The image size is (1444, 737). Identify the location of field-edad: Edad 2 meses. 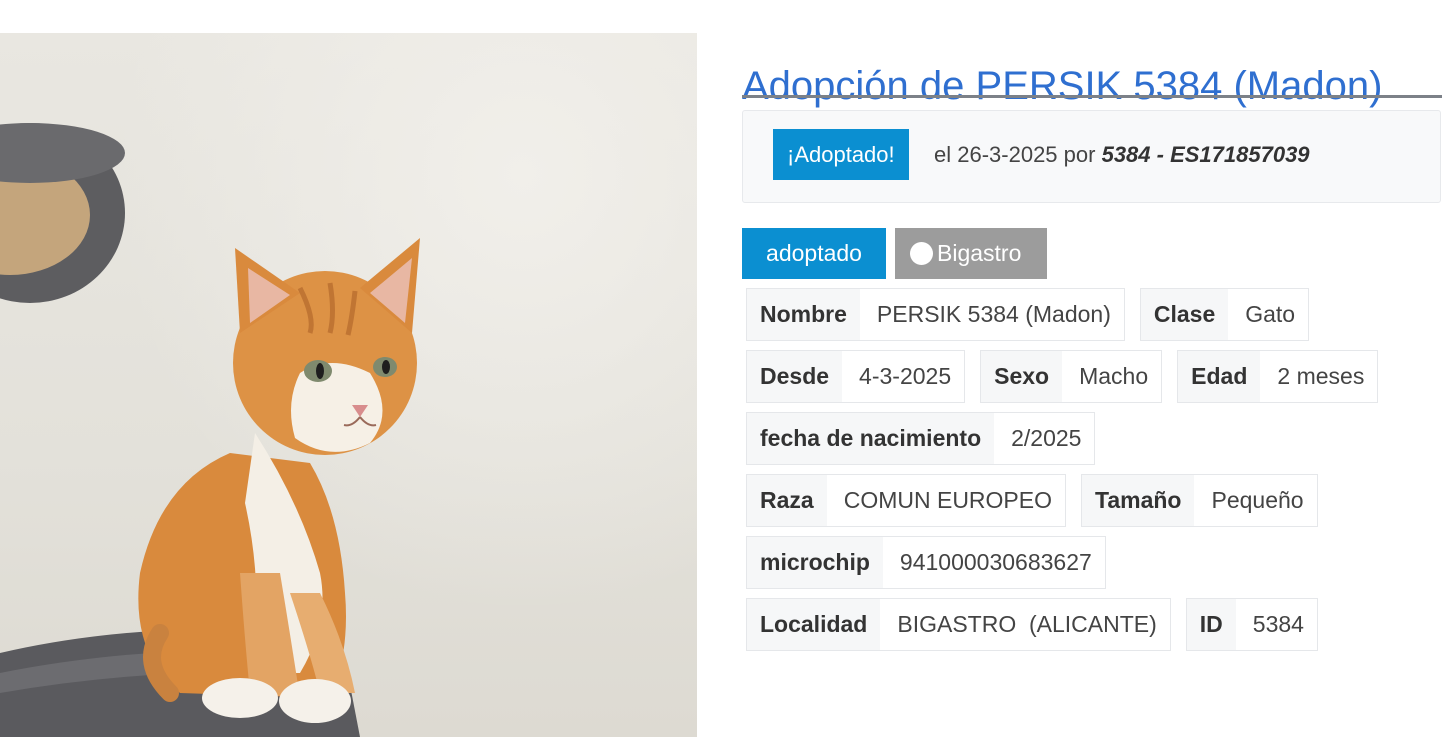
(1278, 376).